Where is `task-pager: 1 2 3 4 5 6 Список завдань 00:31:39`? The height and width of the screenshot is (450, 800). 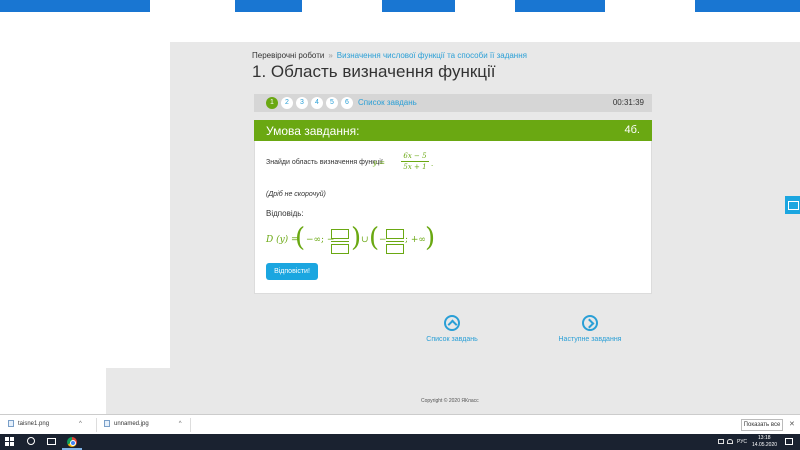 task-pager: 1 2 3 4 5 6 Список завдань 00:31:39 is located at coordinates (453, 103).